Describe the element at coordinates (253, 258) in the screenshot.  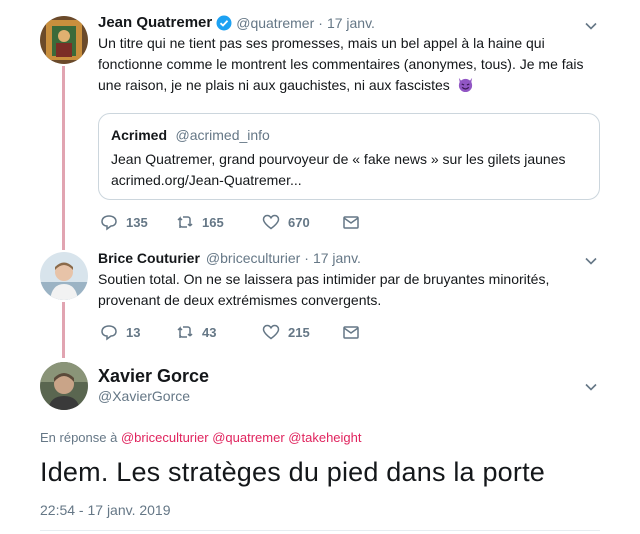
I see `author-handle: @briceculturier` at that location.